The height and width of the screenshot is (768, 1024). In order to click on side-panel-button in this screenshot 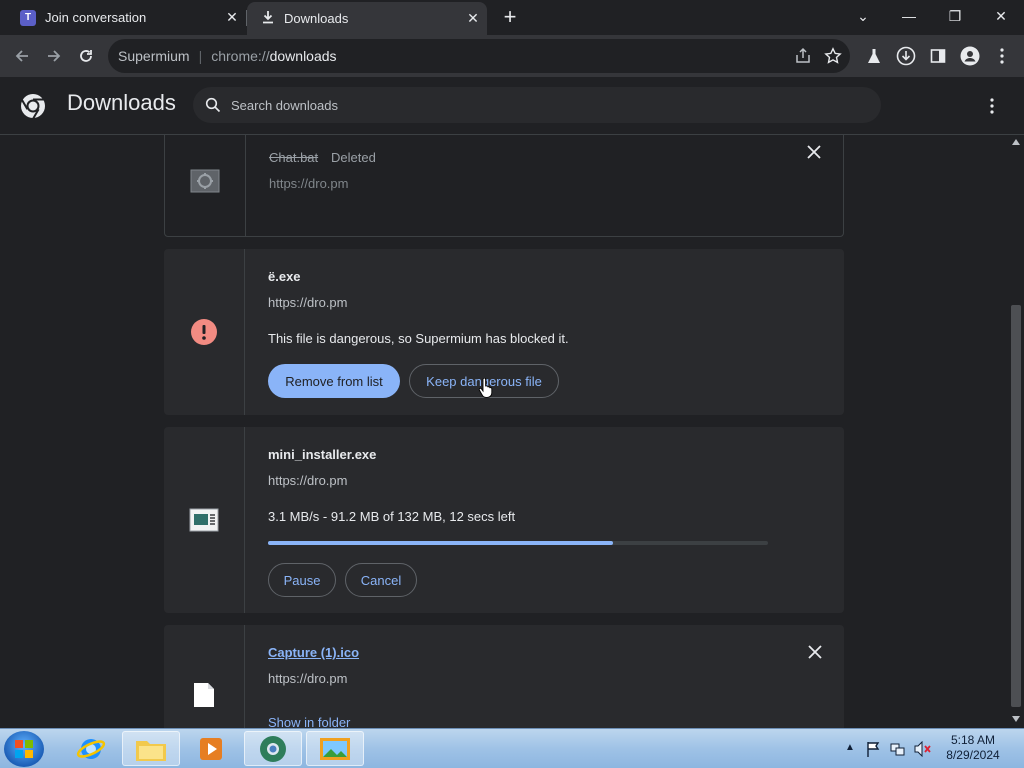, I will do `click(938, 56)`.